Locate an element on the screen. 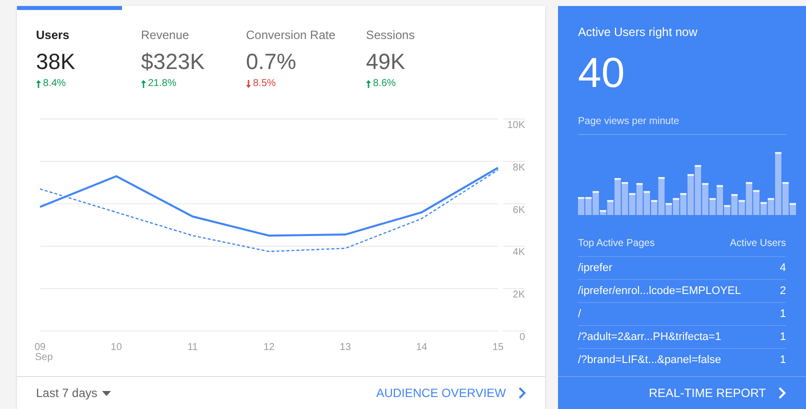  x-month-label: Sep is located at coordinates (44, 357).